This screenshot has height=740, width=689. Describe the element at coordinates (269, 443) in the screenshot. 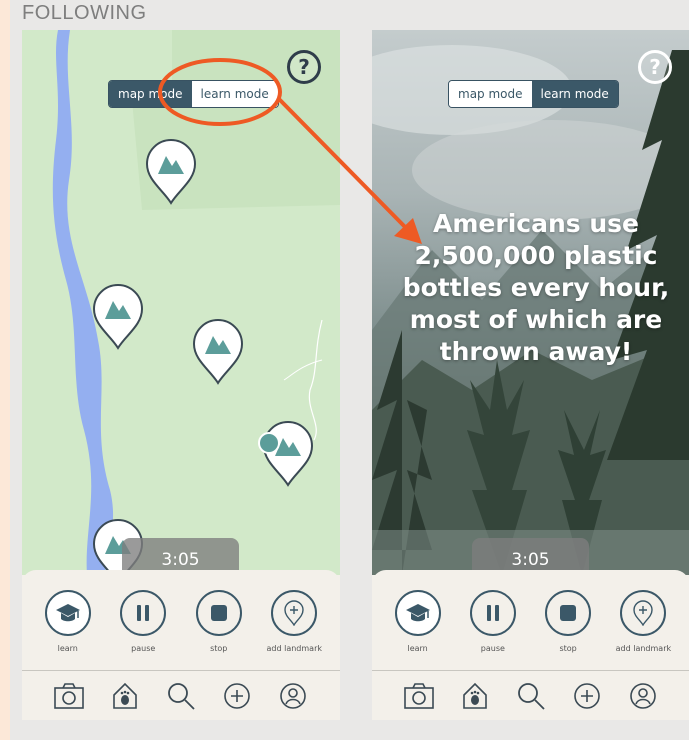

I see `current-location-dot` at that location.